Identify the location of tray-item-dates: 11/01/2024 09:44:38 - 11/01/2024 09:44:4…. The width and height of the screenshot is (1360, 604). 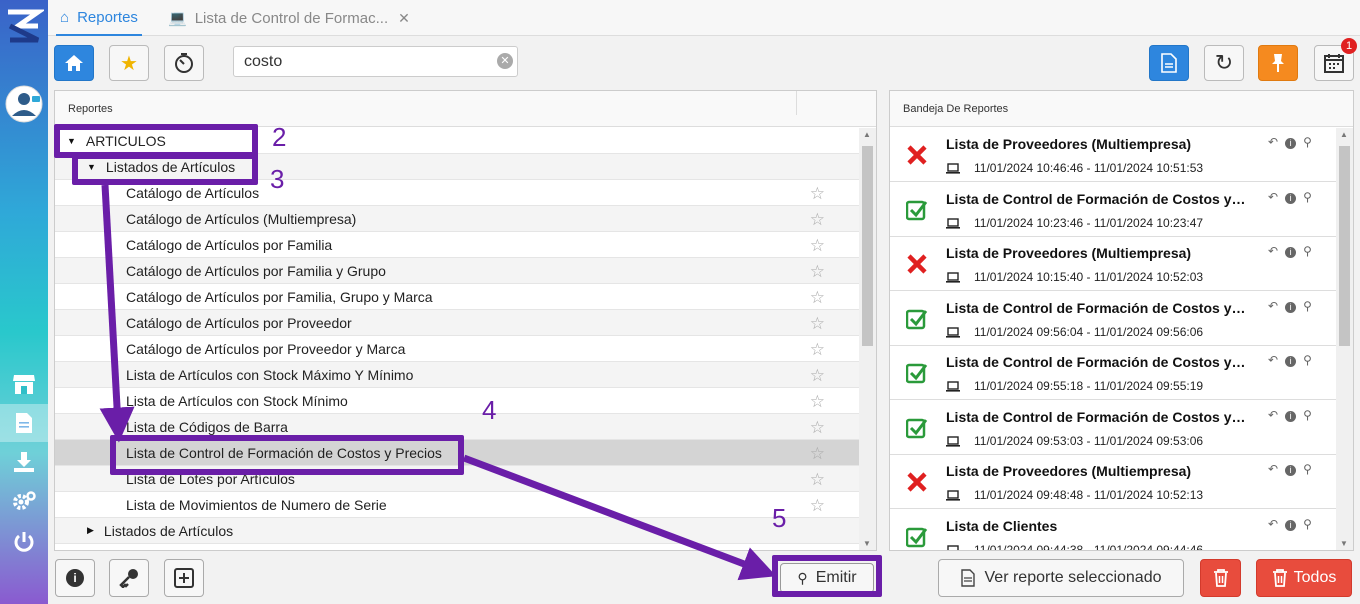
(1089, 546).